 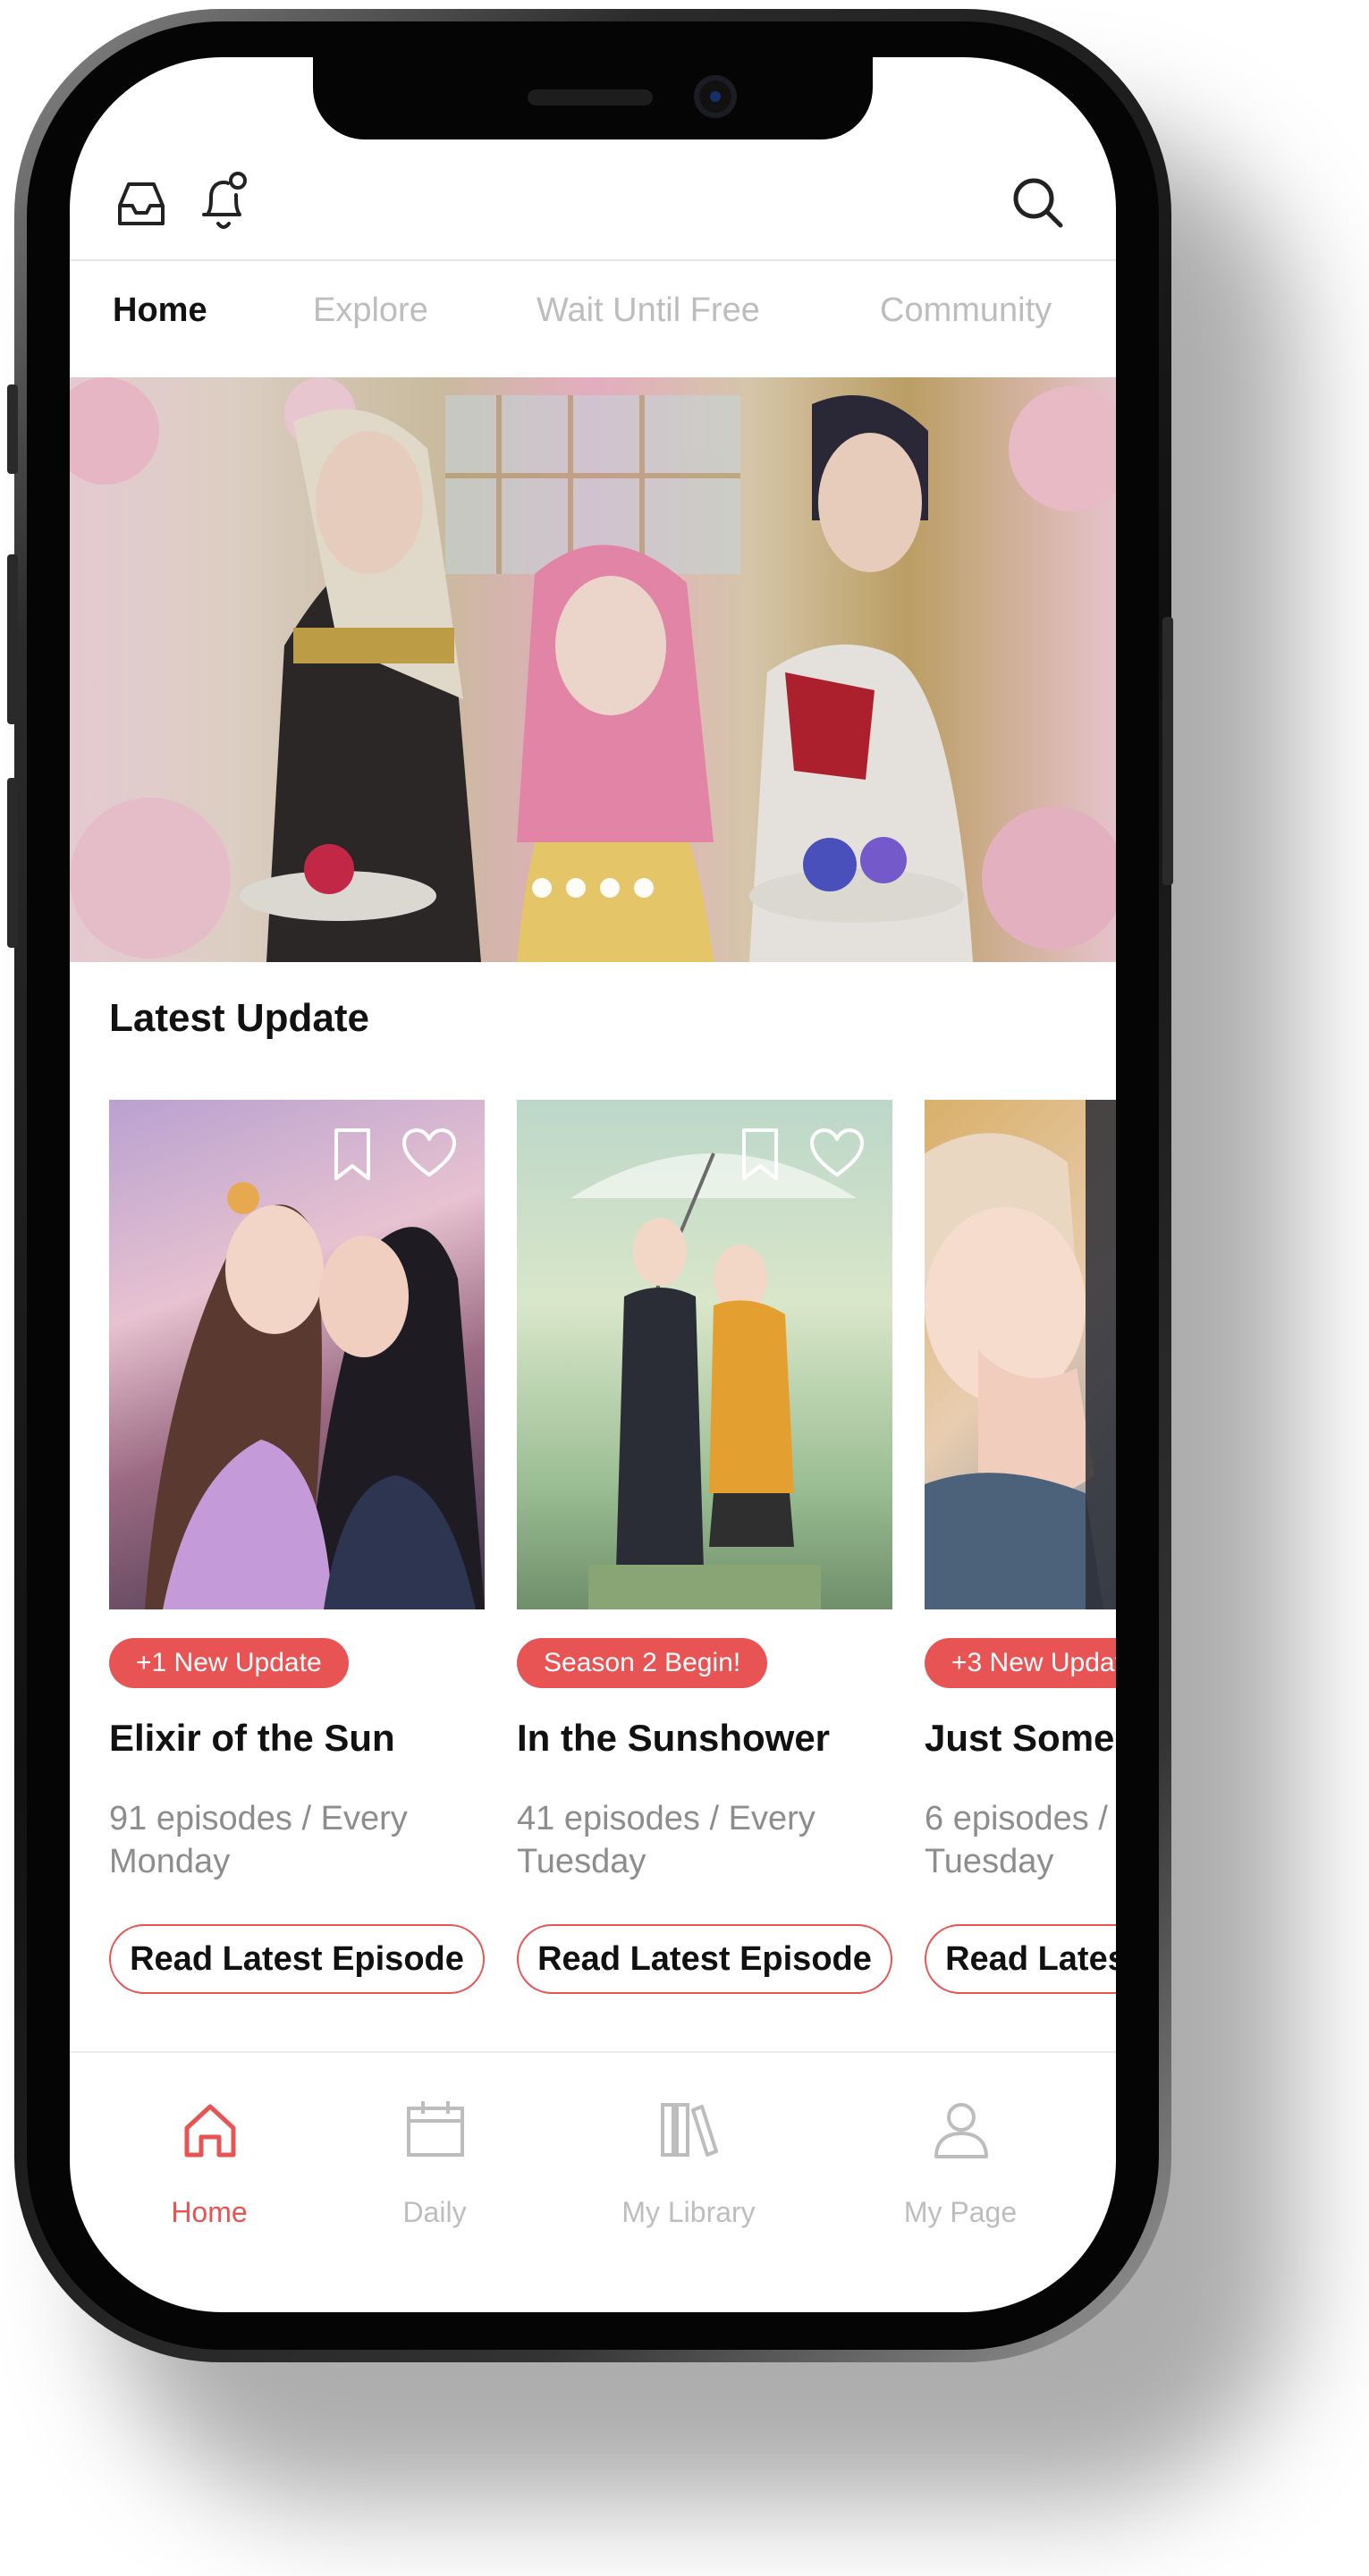 What do you see at coordinates (642, 1663) in the screenshot?
I see `update-badge: Season 2 Begin!` at bounding box center [642, 1663].